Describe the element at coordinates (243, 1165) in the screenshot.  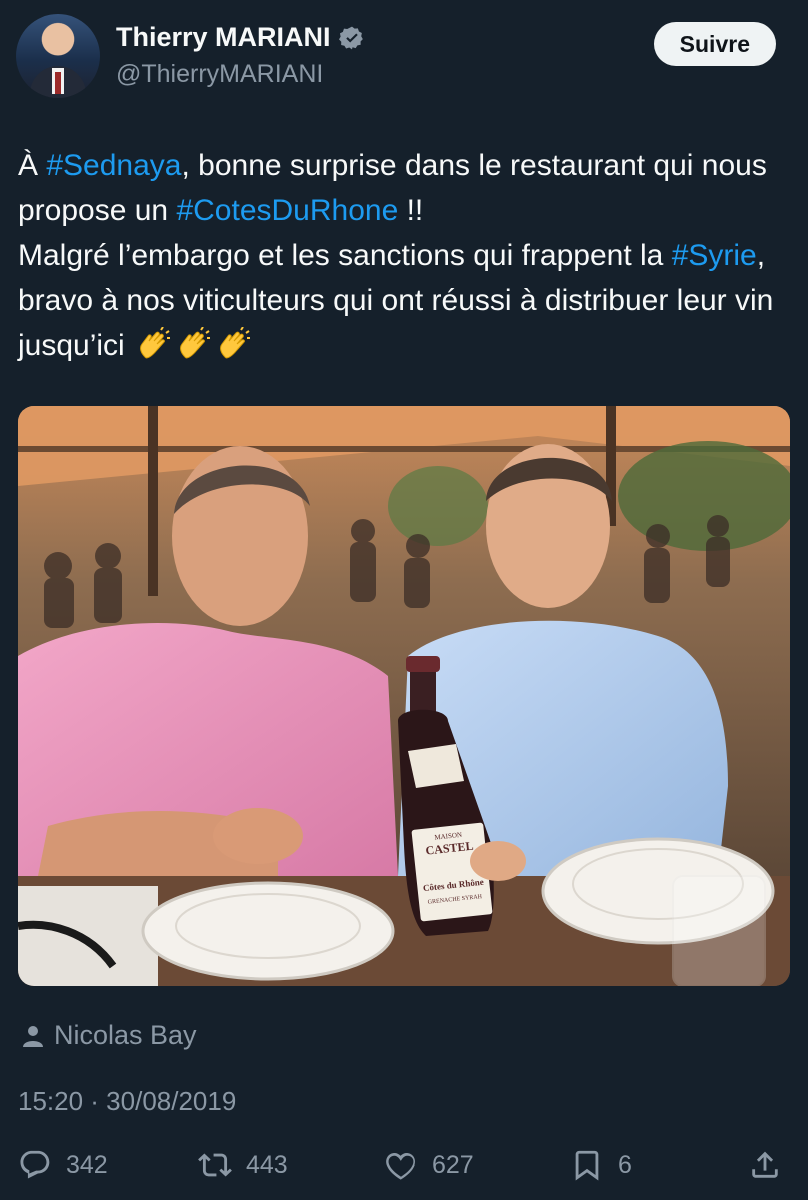
I see `retweet-button: 443` at that location.